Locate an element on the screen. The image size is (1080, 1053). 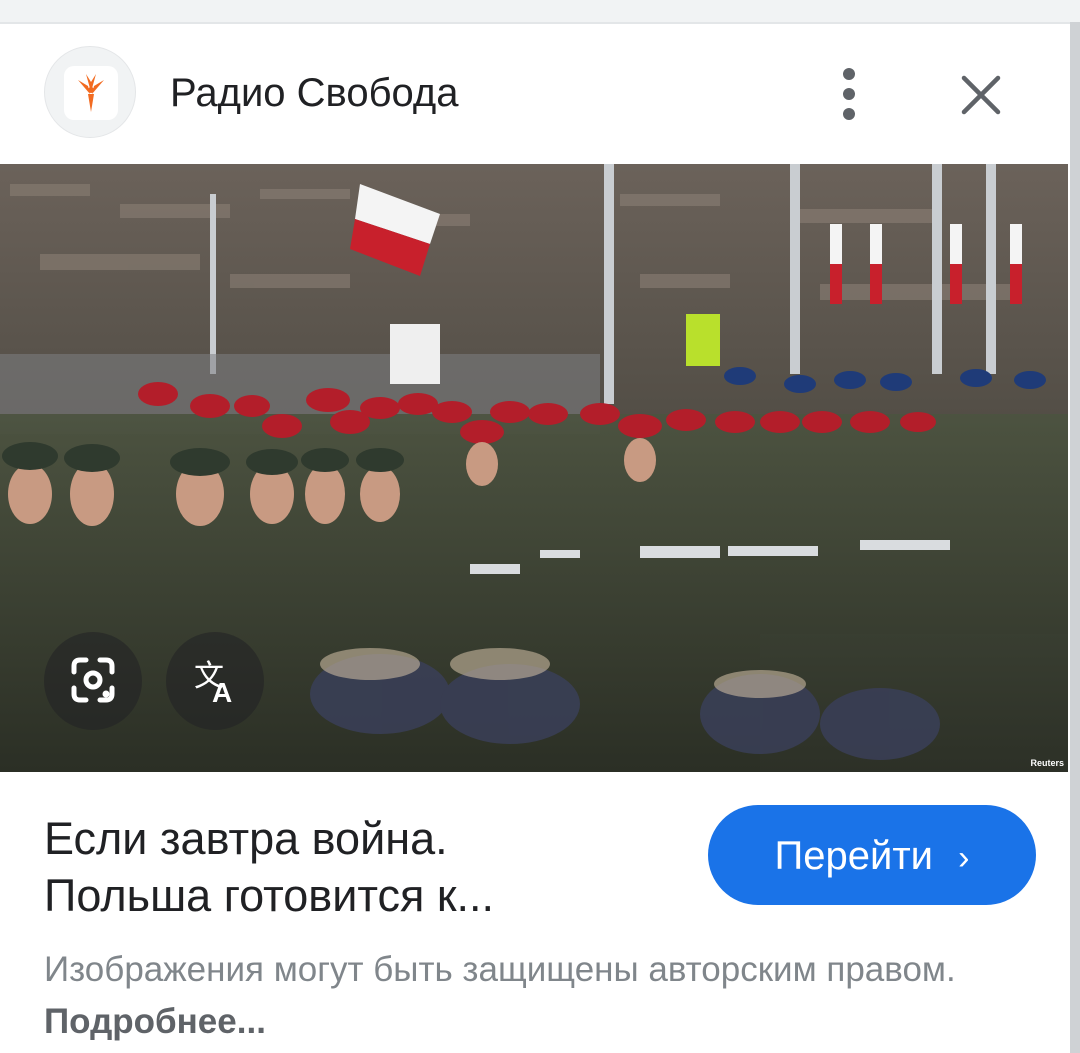
rfe-torch-logo-icon is located at coordinates (91, 93).